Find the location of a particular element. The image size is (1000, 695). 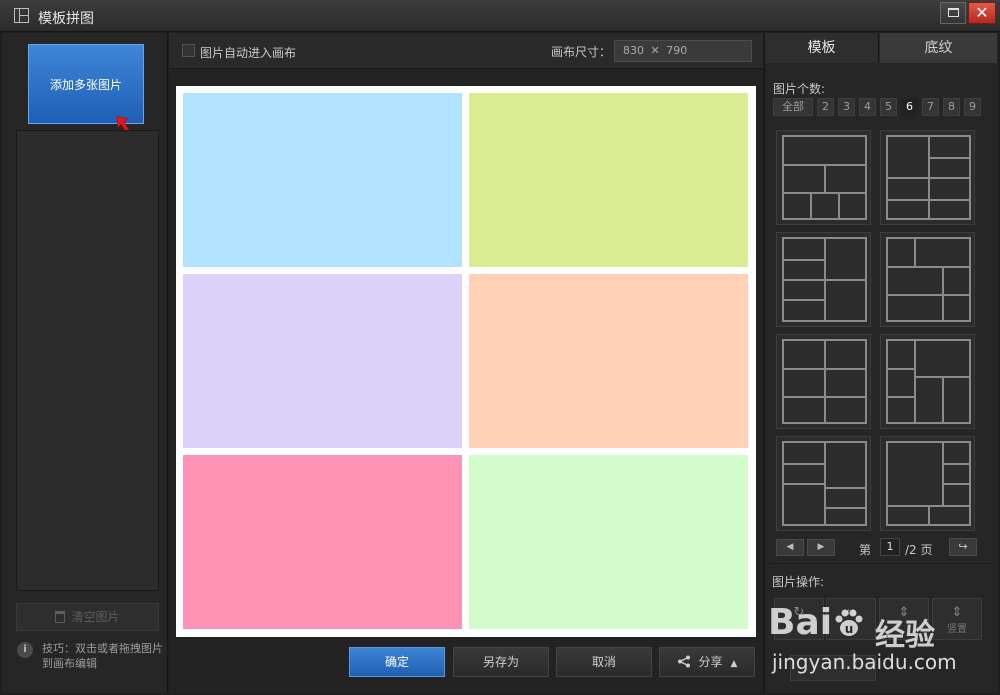

cancel-button: 取消 is located at coordinates (604, 662).